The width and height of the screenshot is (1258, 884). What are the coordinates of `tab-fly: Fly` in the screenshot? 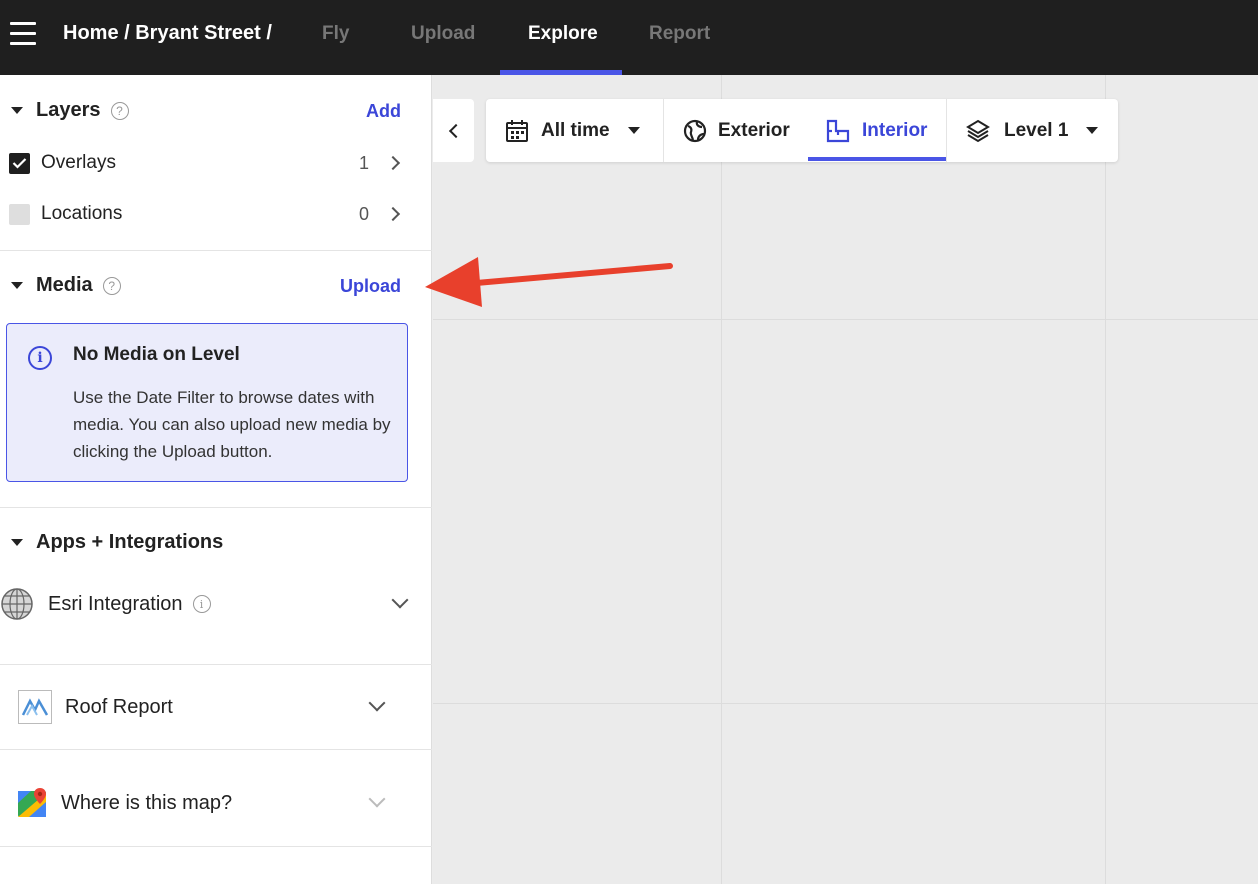 It's located at (335, 34).